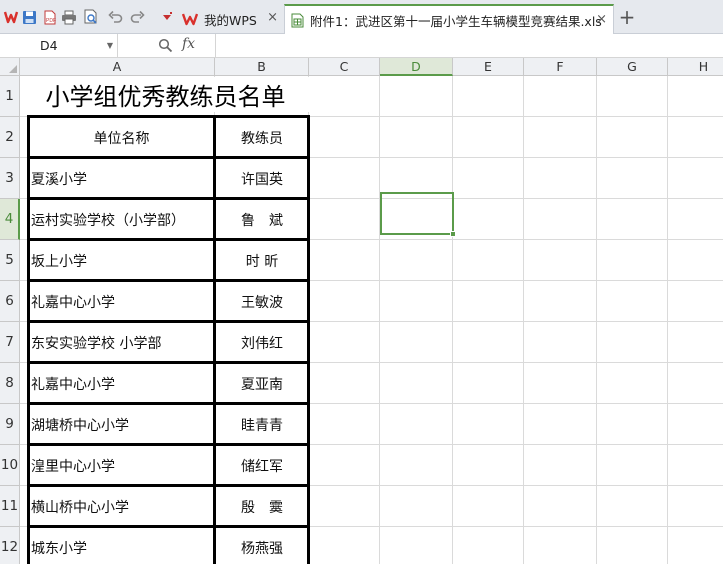  What do you see at coordinates (632, 137) in the screenshot?
I see `cell-g2` at bounding box center [632, 137].